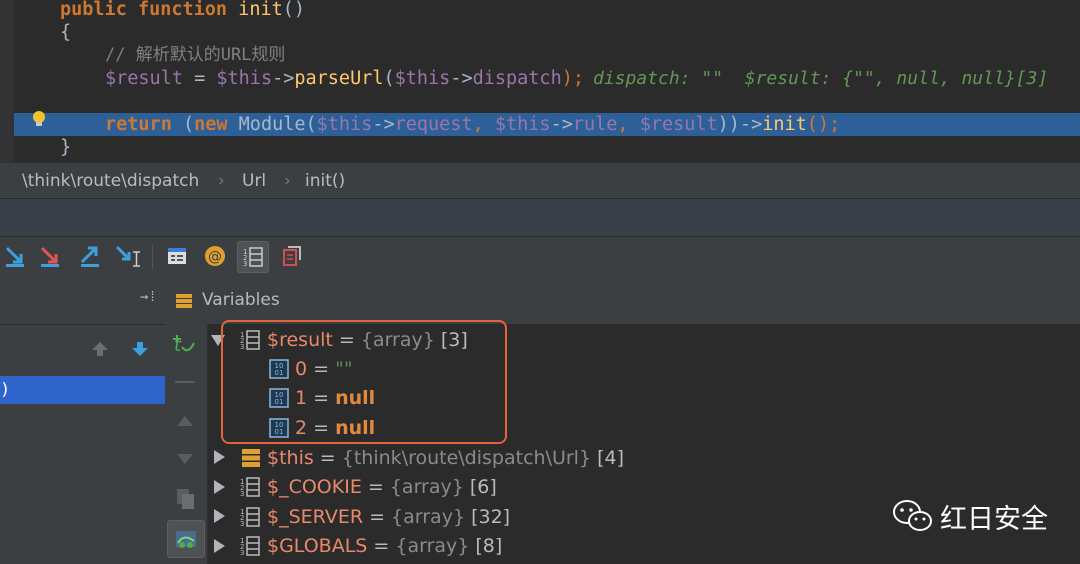  Describe the element at coordinates (177, 256) in the screenshot. I see `evaluate-expression-icon` at that location.